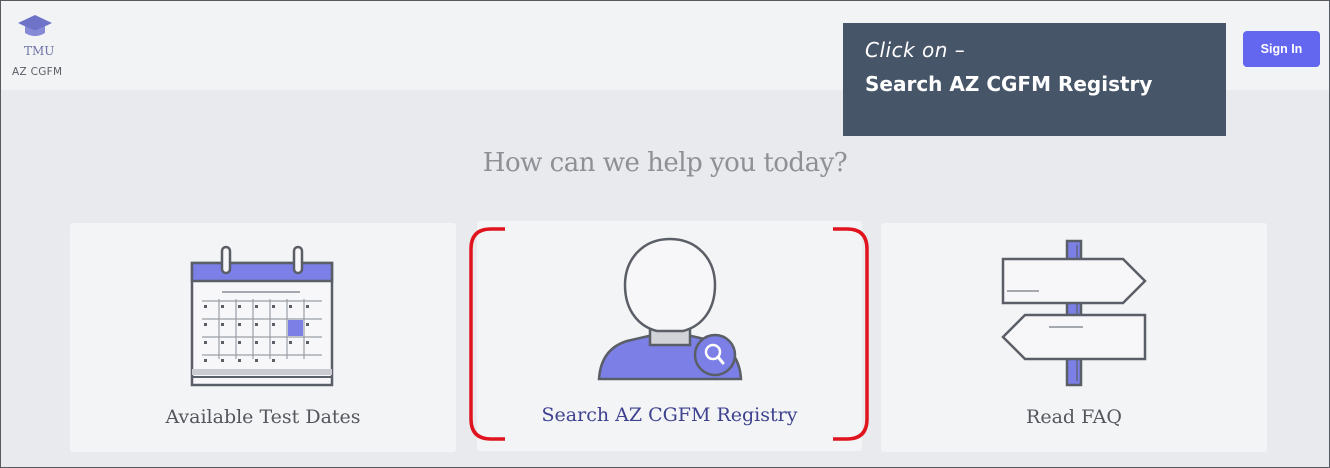 Image resolution: width=1330 pixels, height=468 pixels. Describe the element at coordinates (262, 316) in the screenshot. I see `calendar-icon` at that location.